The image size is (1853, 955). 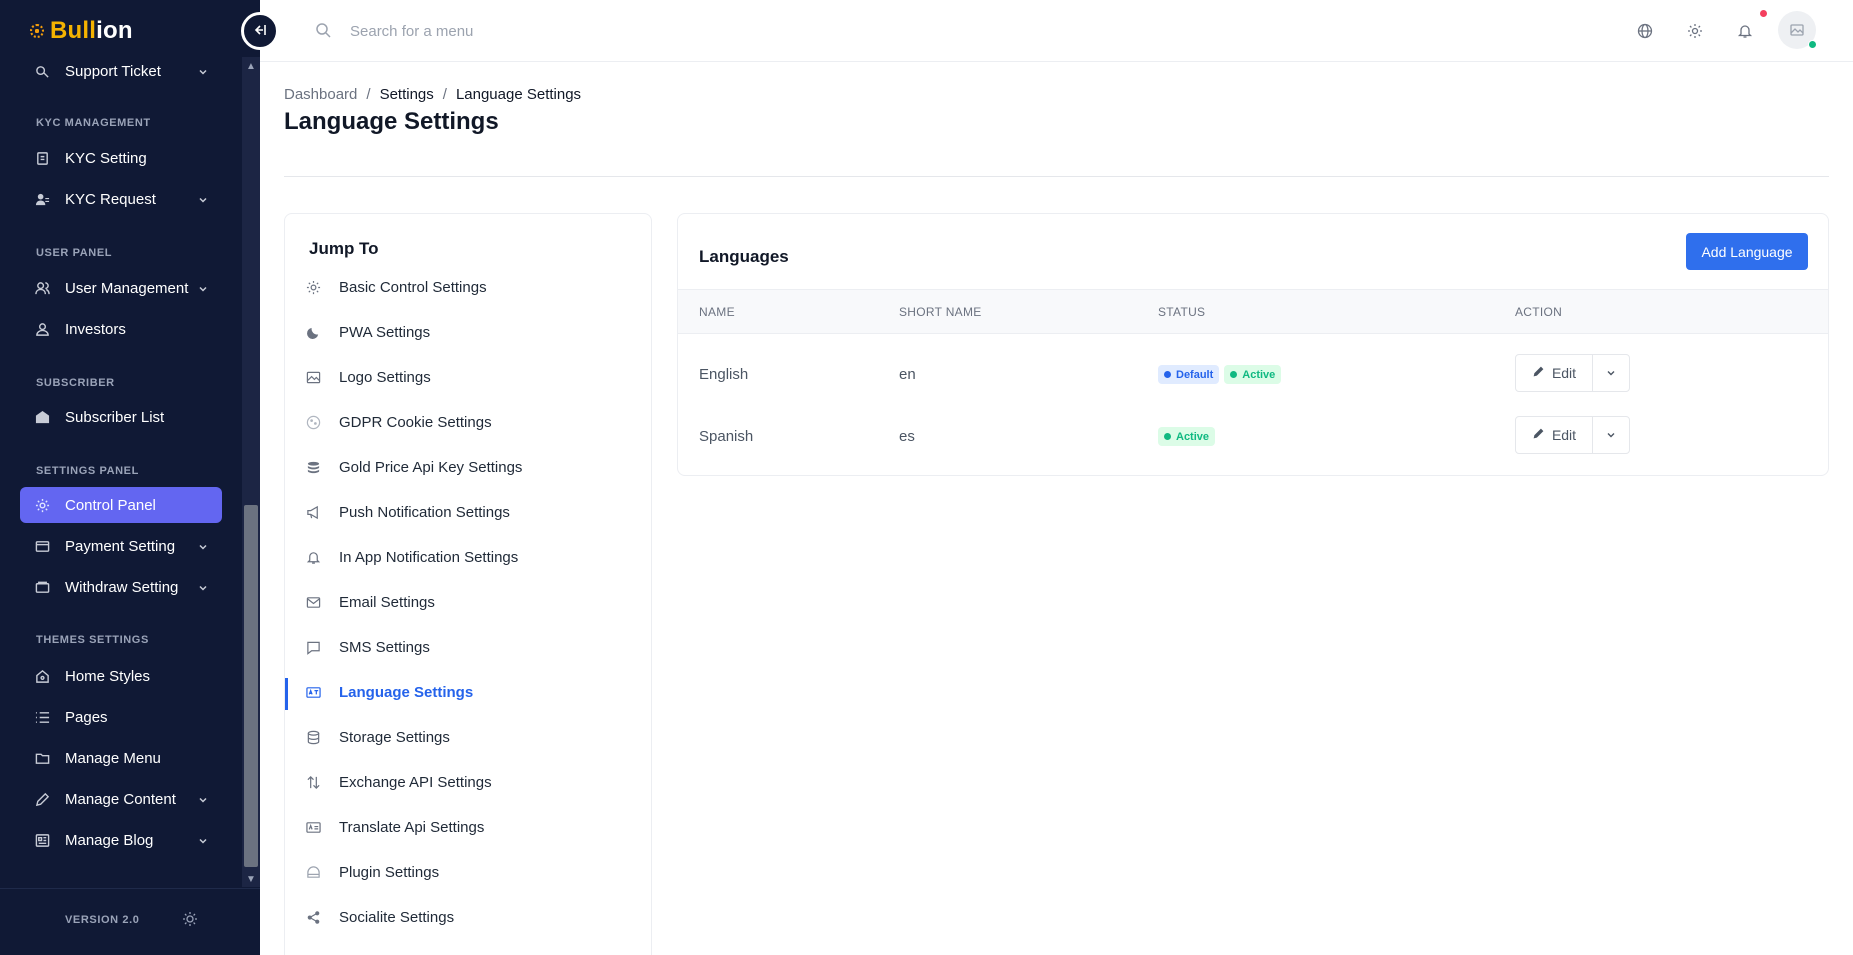 What do you see at coordinates (121, 288) in the screenshot?
I see `sidebar-item-user-management: User Management` at bounding box center [121, 288].